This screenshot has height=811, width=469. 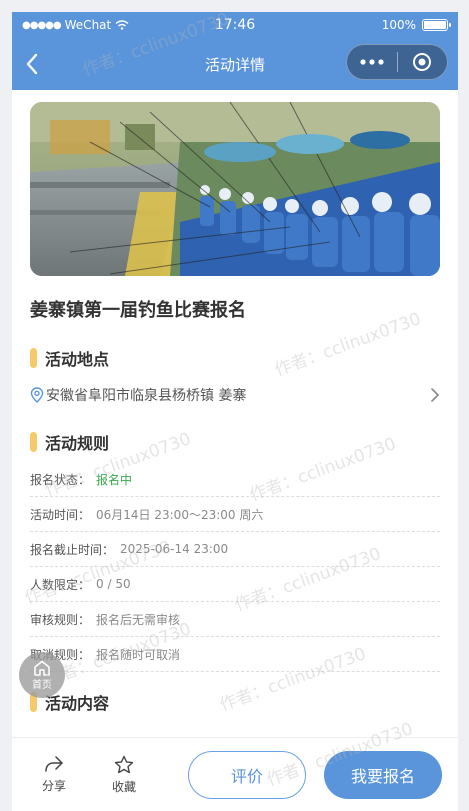 What do you see at coordinates (60, 584) in the screenshot?
I see `rule-key: 人数限定：` at bounding box center [60, 584].